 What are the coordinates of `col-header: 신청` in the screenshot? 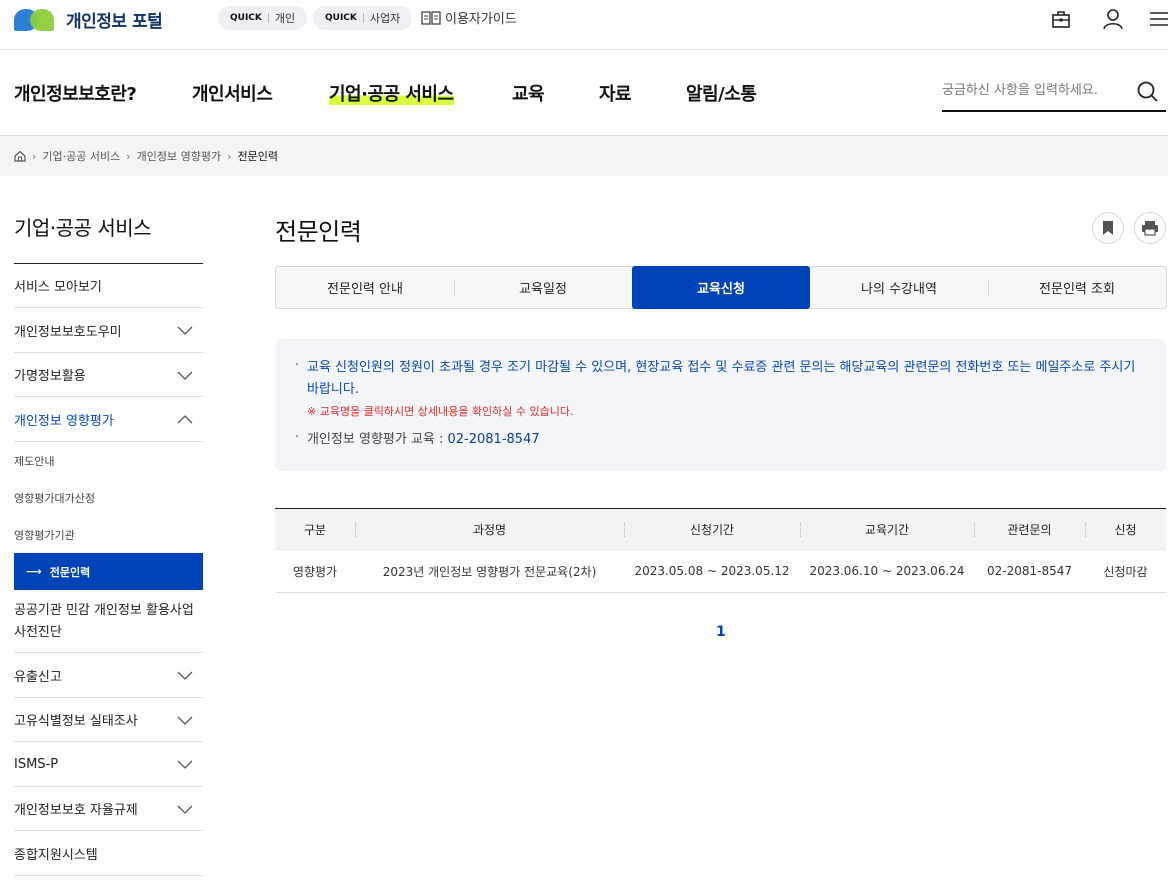 It's located at (1125, 529).